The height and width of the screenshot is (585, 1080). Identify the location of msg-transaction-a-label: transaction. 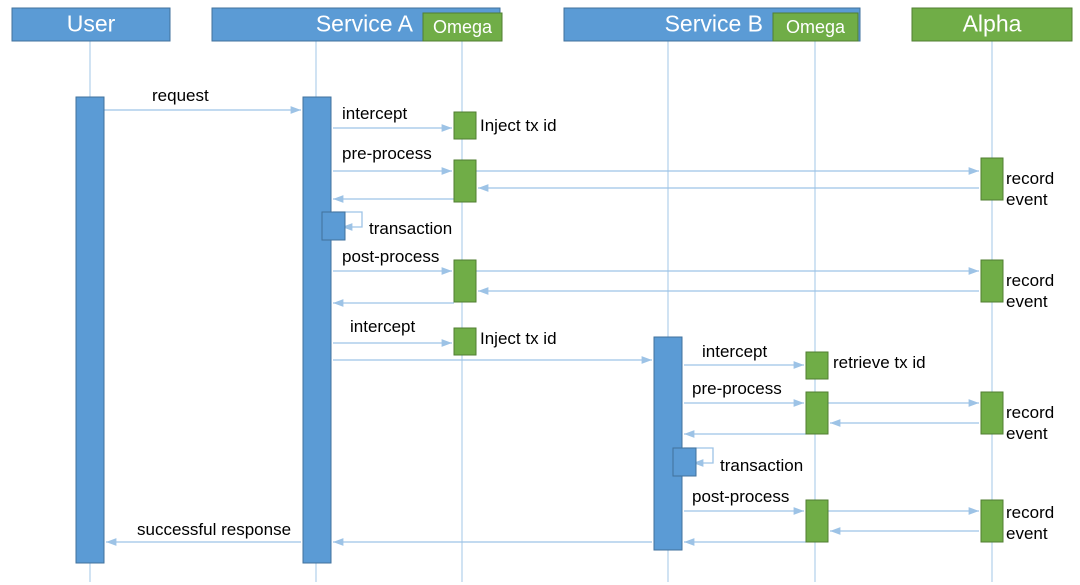
(410, 228).